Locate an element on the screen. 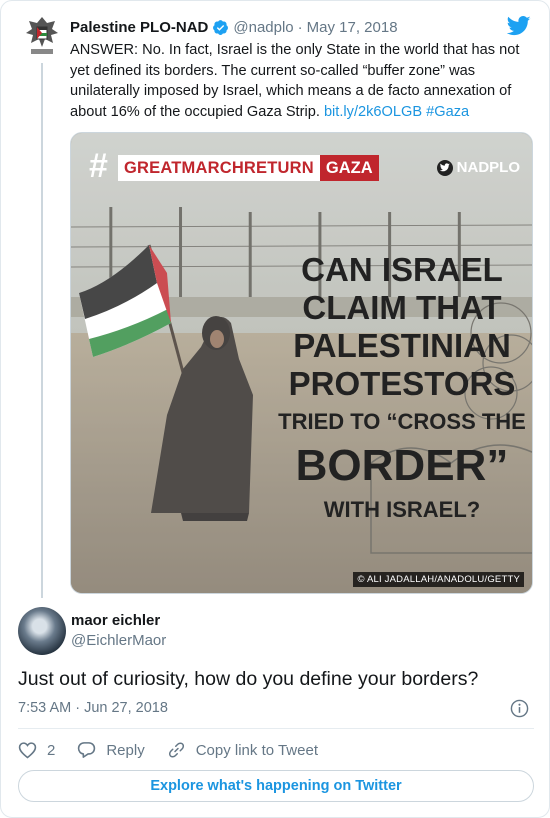  headline-line-1: CAN ISRAEL is located at coordinates (402, 269).